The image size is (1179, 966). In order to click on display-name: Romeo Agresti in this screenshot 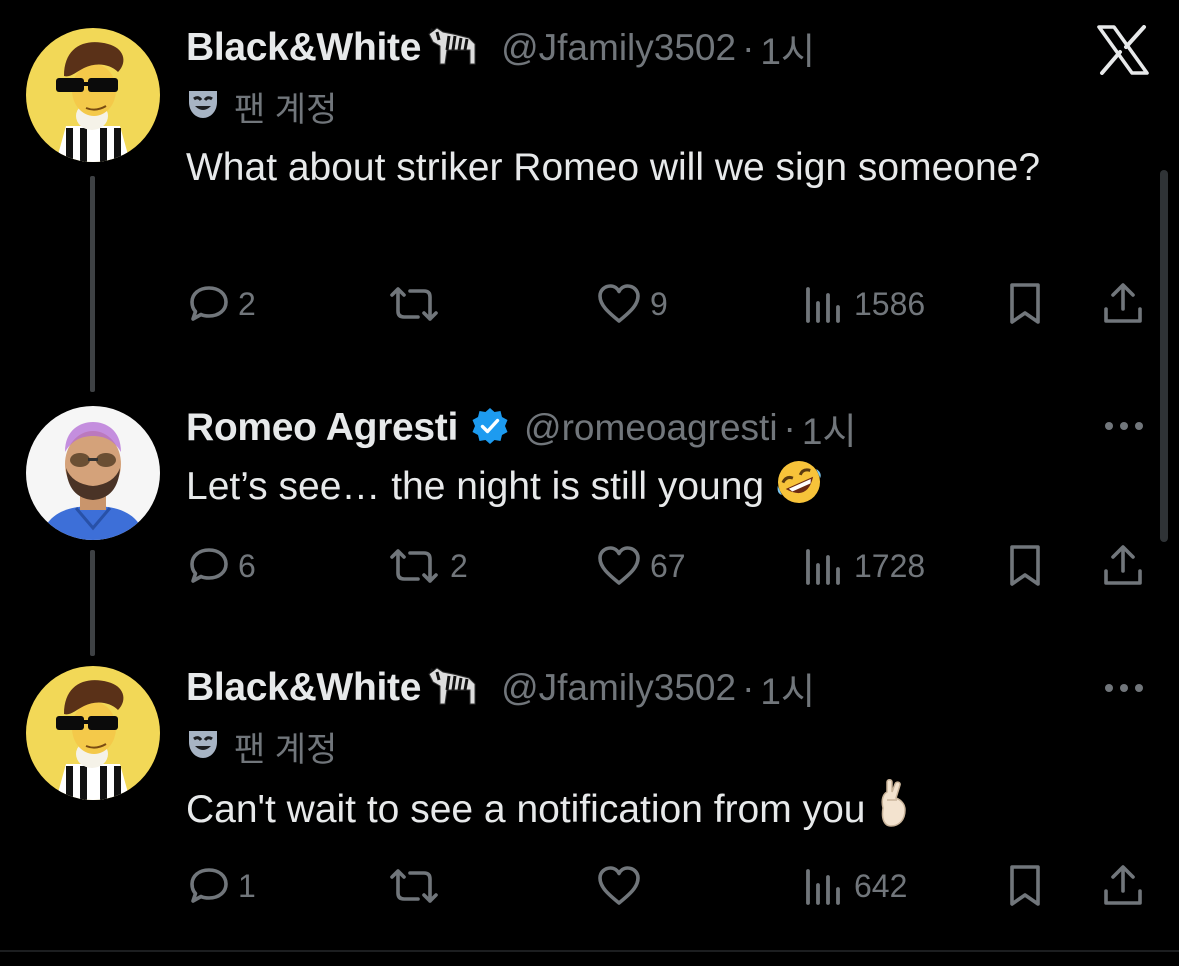, I will do `click(322, 428)`.